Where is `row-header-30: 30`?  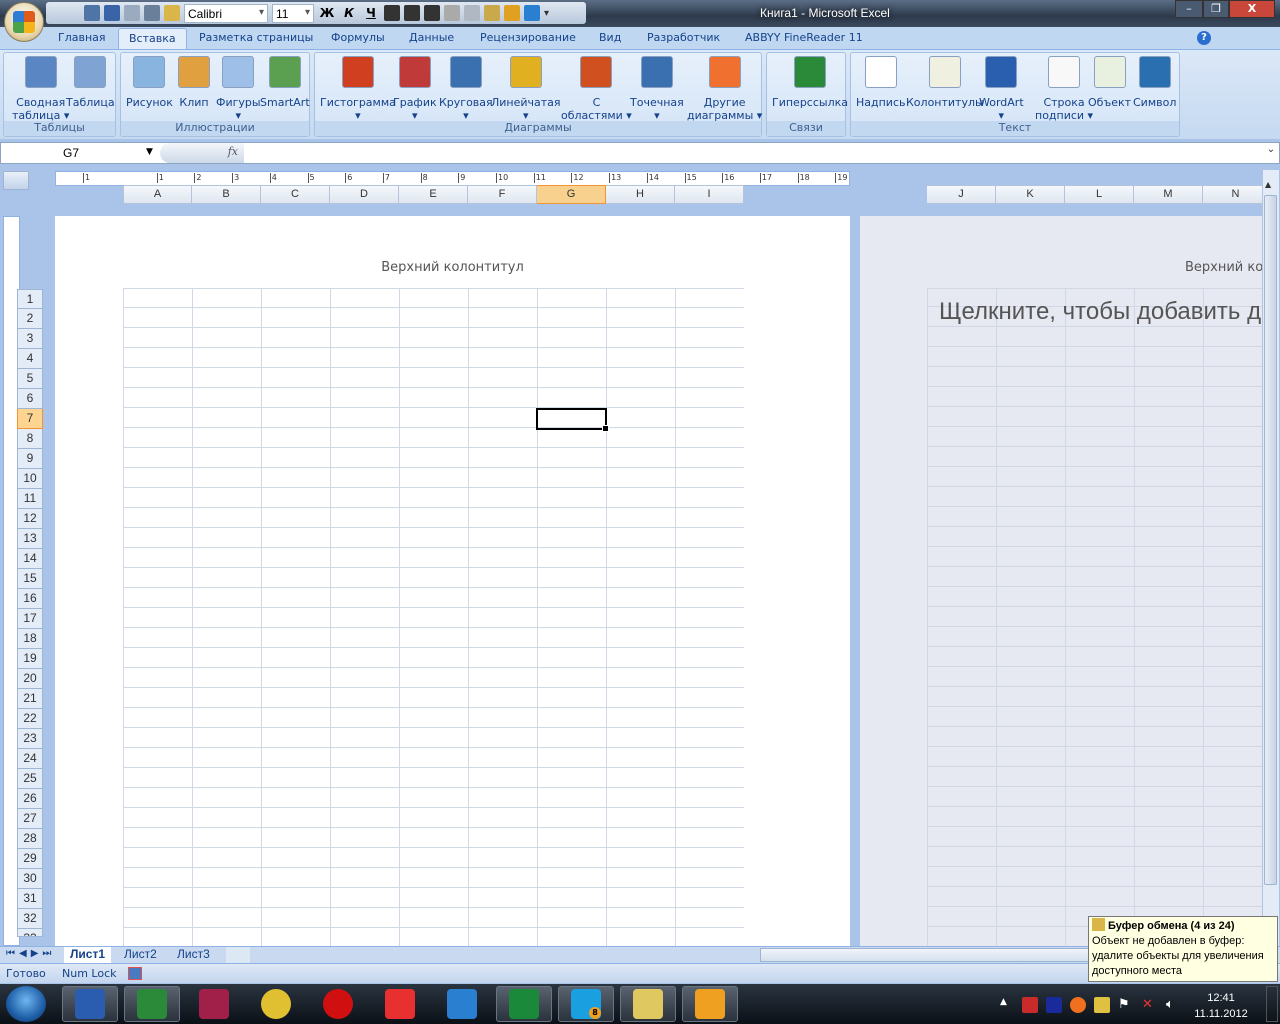
row-header-30: 30 is located at coordinates (30, 879).